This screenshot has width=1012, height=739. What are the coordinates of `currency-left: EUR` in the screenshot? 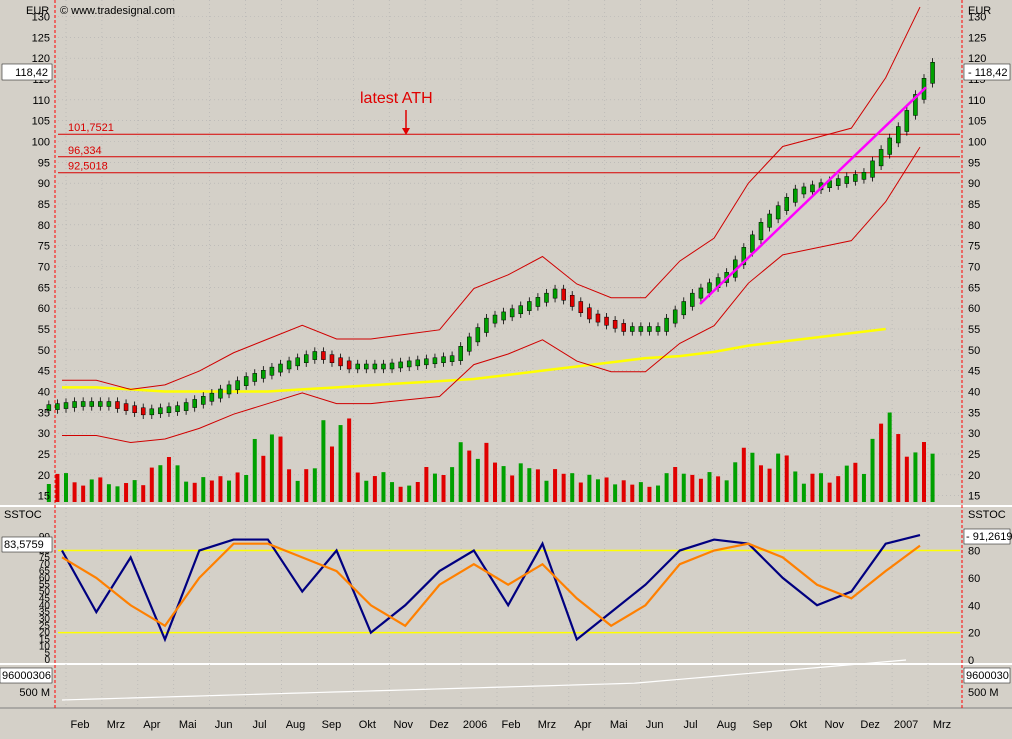 It's located at (37, 11).